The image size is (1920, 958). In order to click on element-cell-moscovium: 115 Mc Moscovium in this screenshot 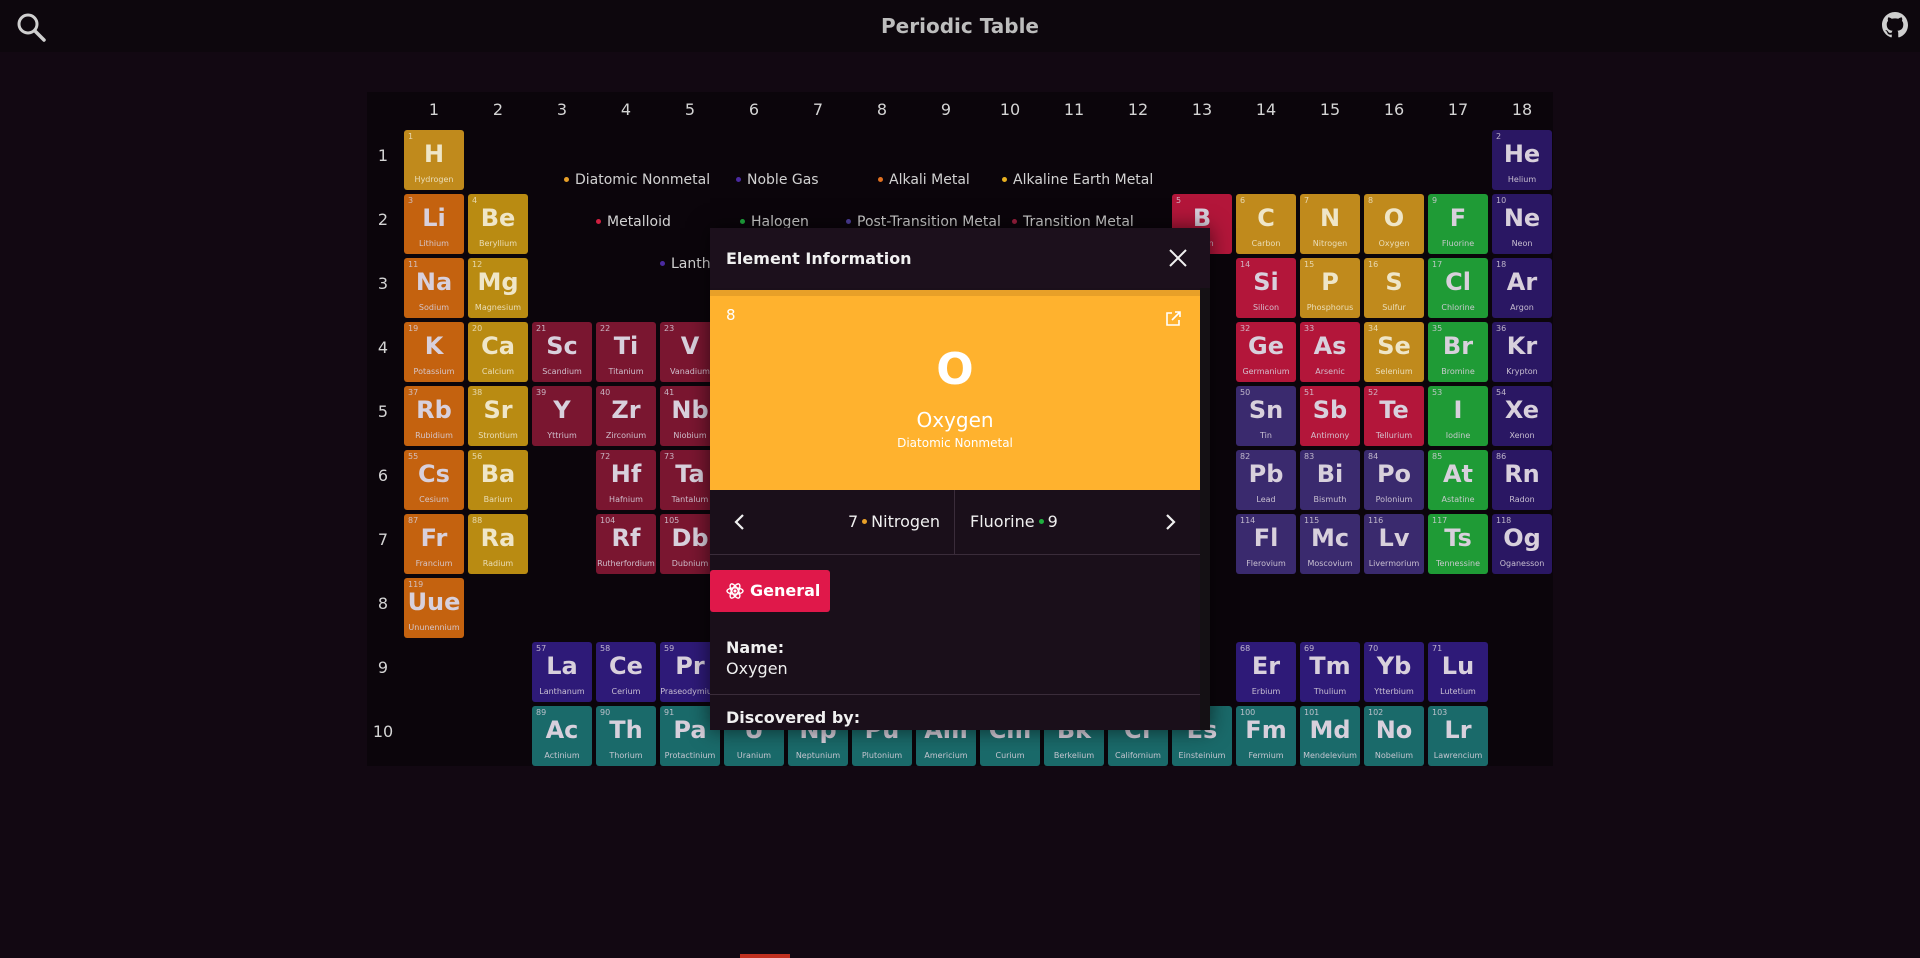, I will do `click(1330, 544)`.